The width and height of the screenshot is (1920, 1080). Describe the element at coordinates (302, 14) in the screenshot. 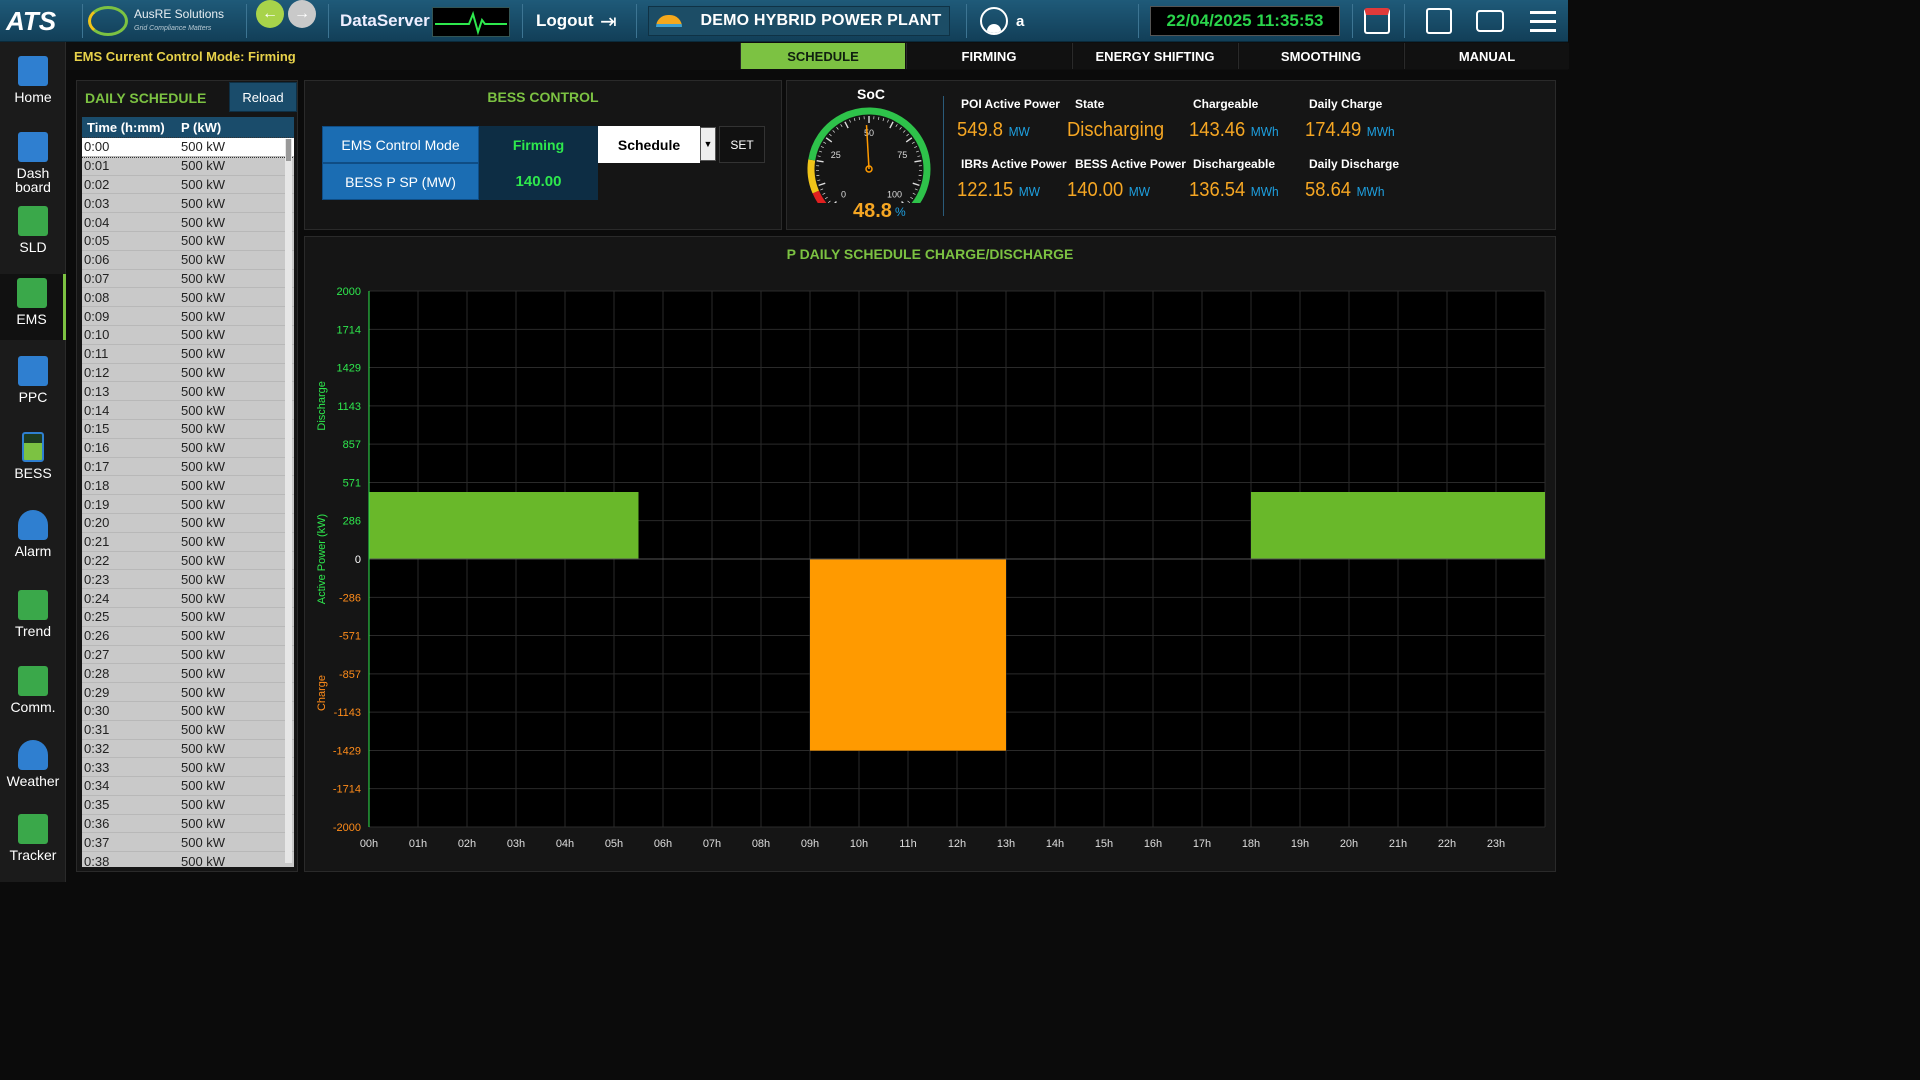

I see `forward-arrow-icon: →` at that location.